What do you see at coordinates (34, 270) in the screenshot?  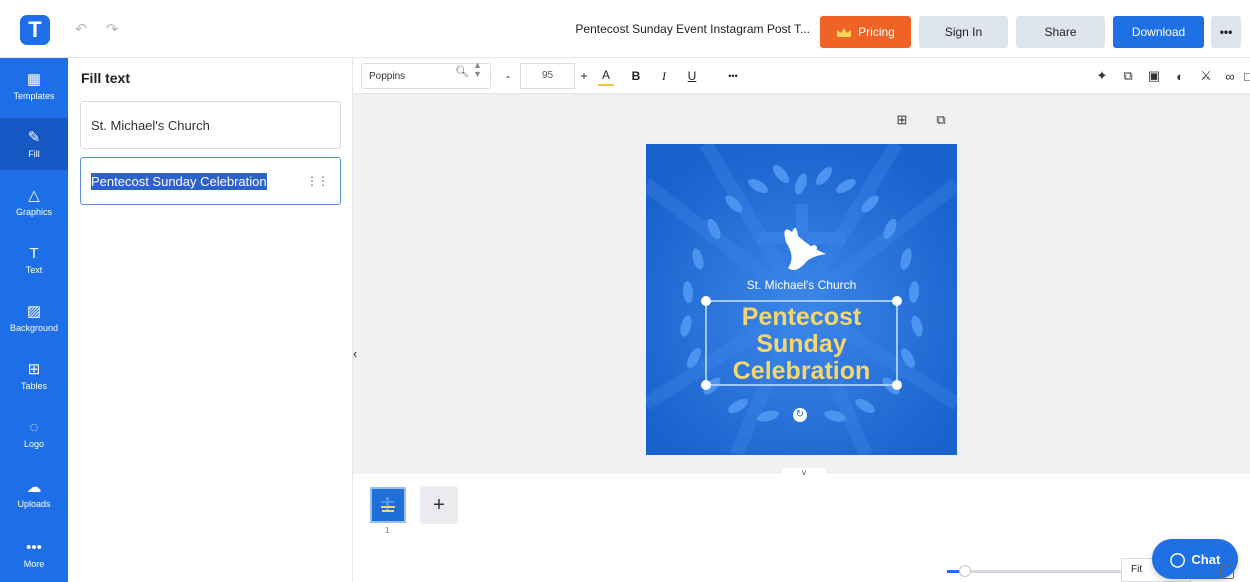 I see `sidebar-item-label: Text` at bounding box center [34, 270].